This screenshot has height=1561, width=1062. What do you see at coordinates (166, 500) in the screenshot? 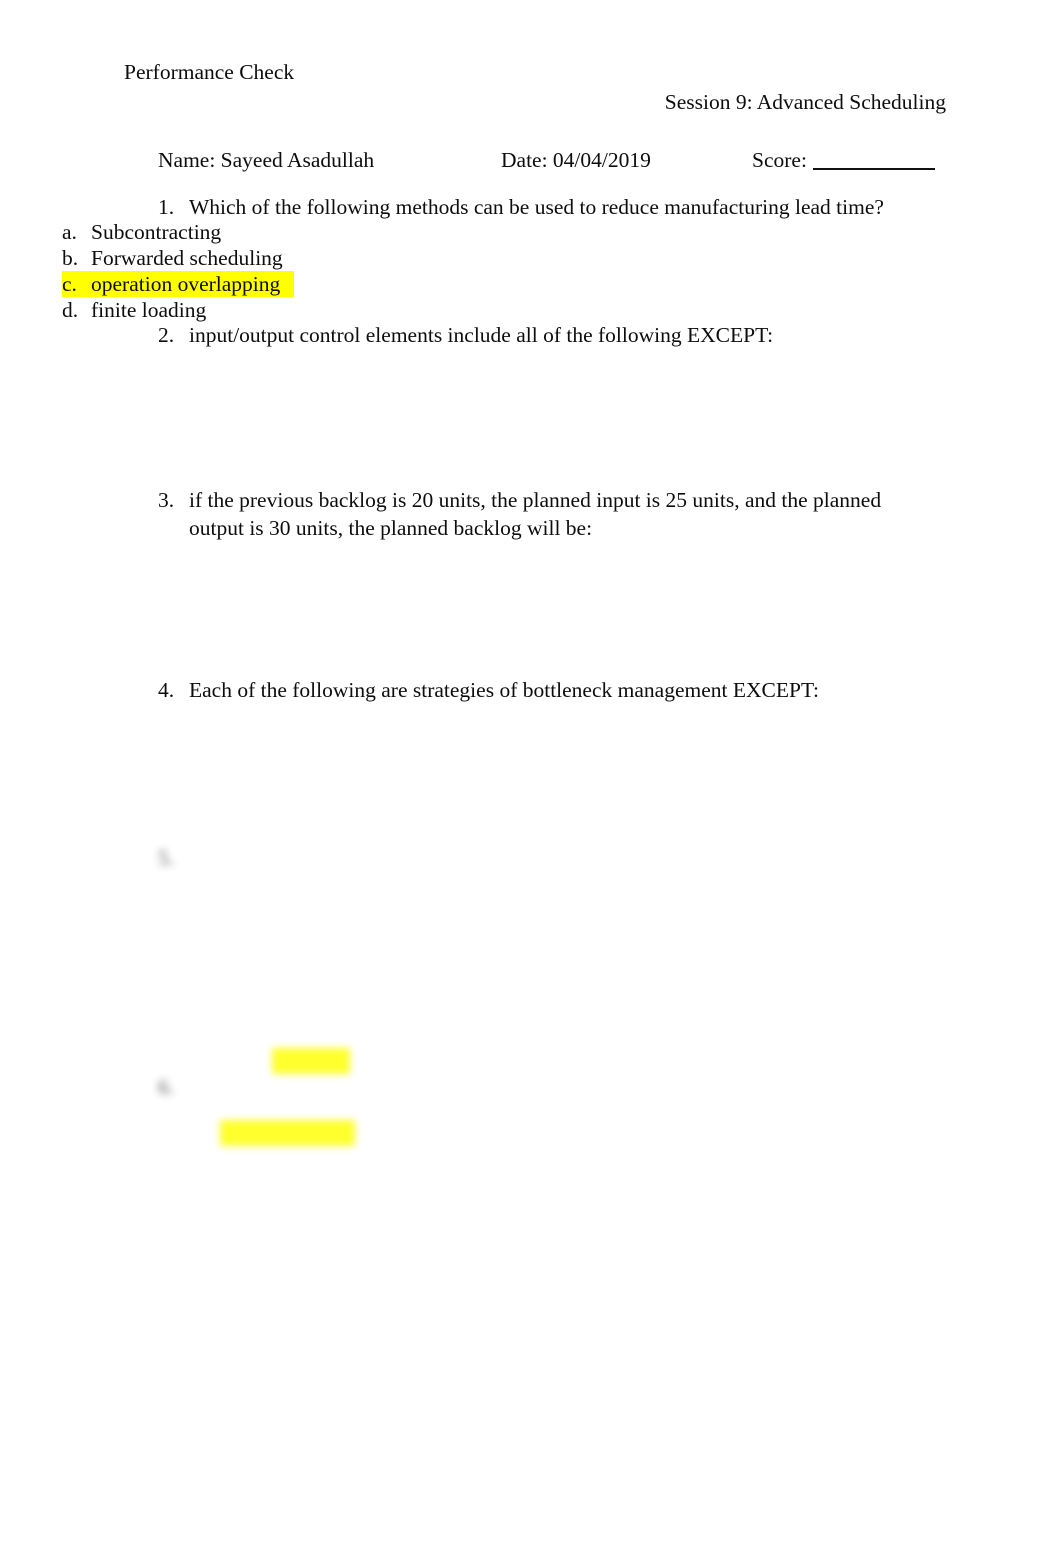
I see `question-3-number: 3.` at bounding box center [166, 500].